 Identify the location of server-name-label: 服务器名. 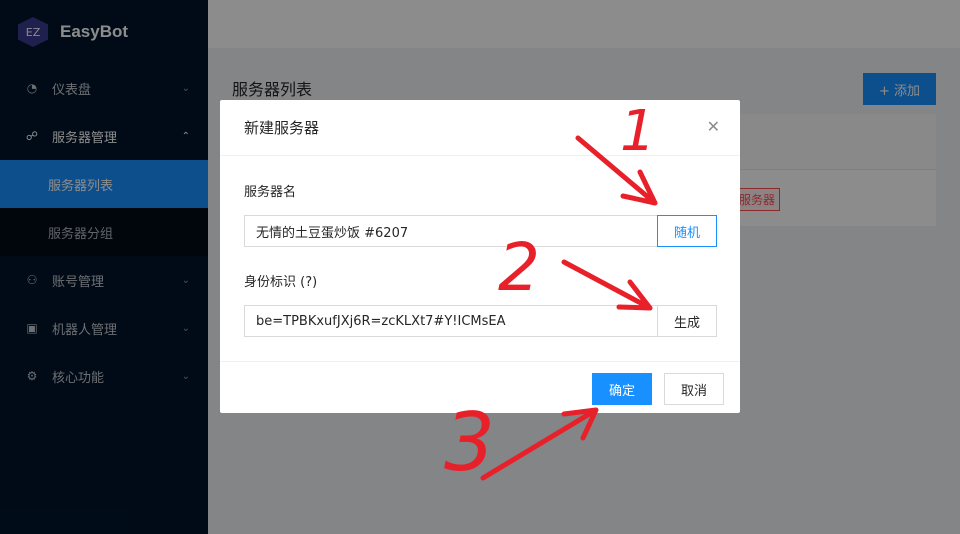
(270, 192).